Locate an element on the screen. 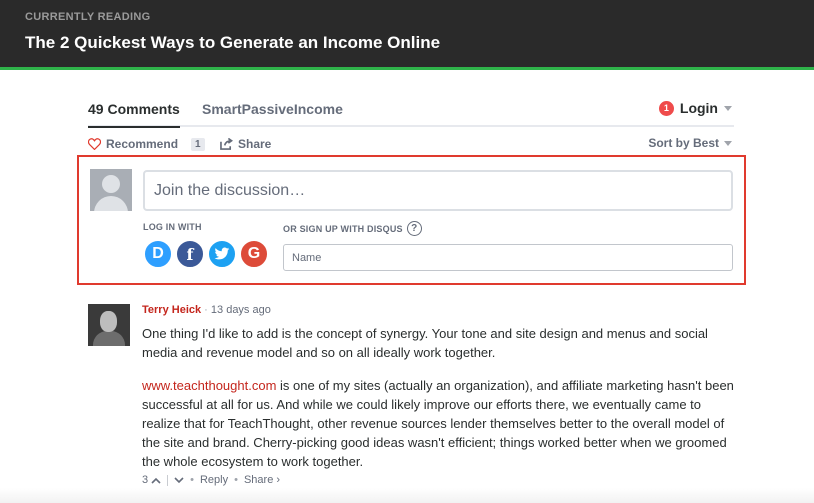 This screenshot has width=814, height=503. facebook-icon: f is located at coordinates (190, 254).